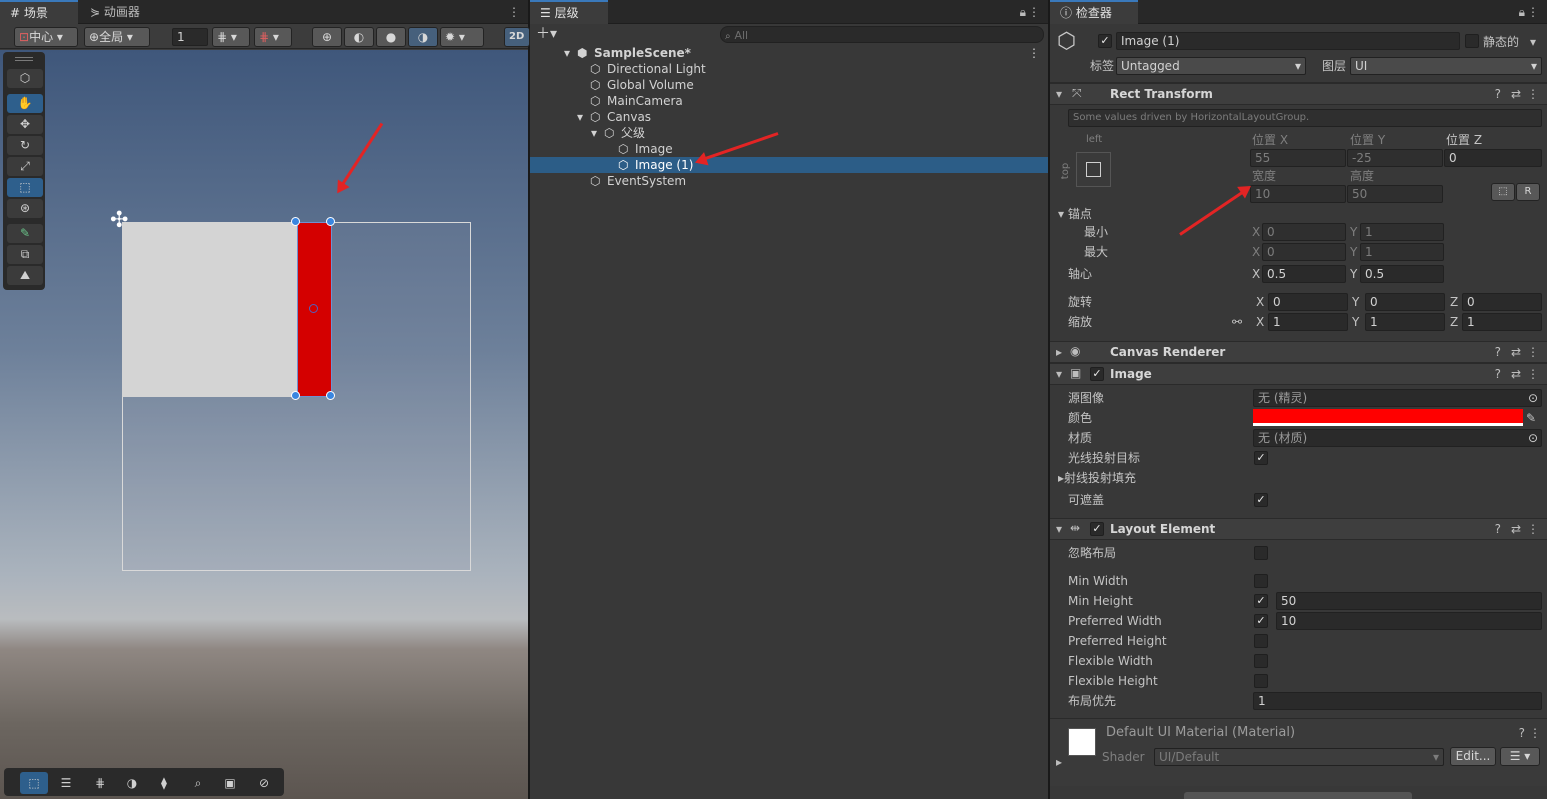 Image resolution: width=1547 pixels, height=799 pixels. What do you see at coordinates (1237, 322) in the screenshot?
I see `constrain-link-icon: ⚯` at bounding box center [1237, 322].